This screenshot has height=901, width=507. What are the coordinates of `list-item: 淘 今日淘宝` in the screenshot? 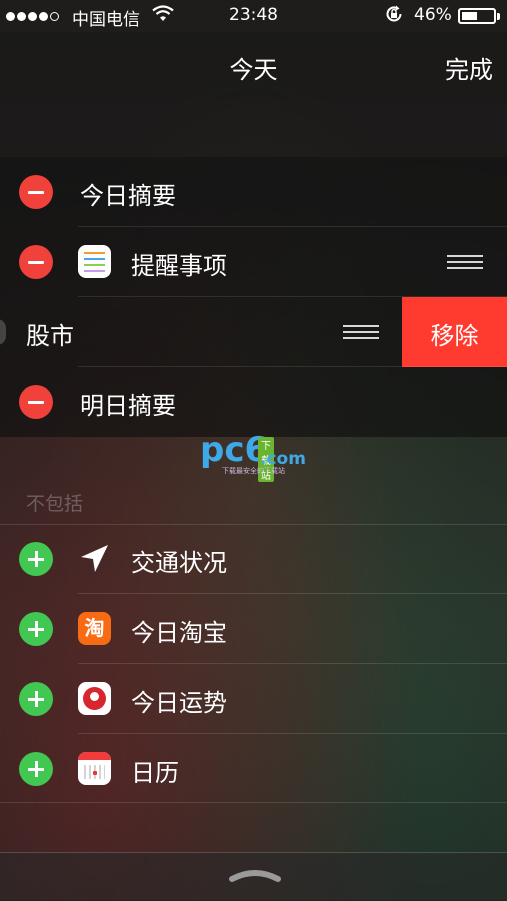 It's located at (253, 629).